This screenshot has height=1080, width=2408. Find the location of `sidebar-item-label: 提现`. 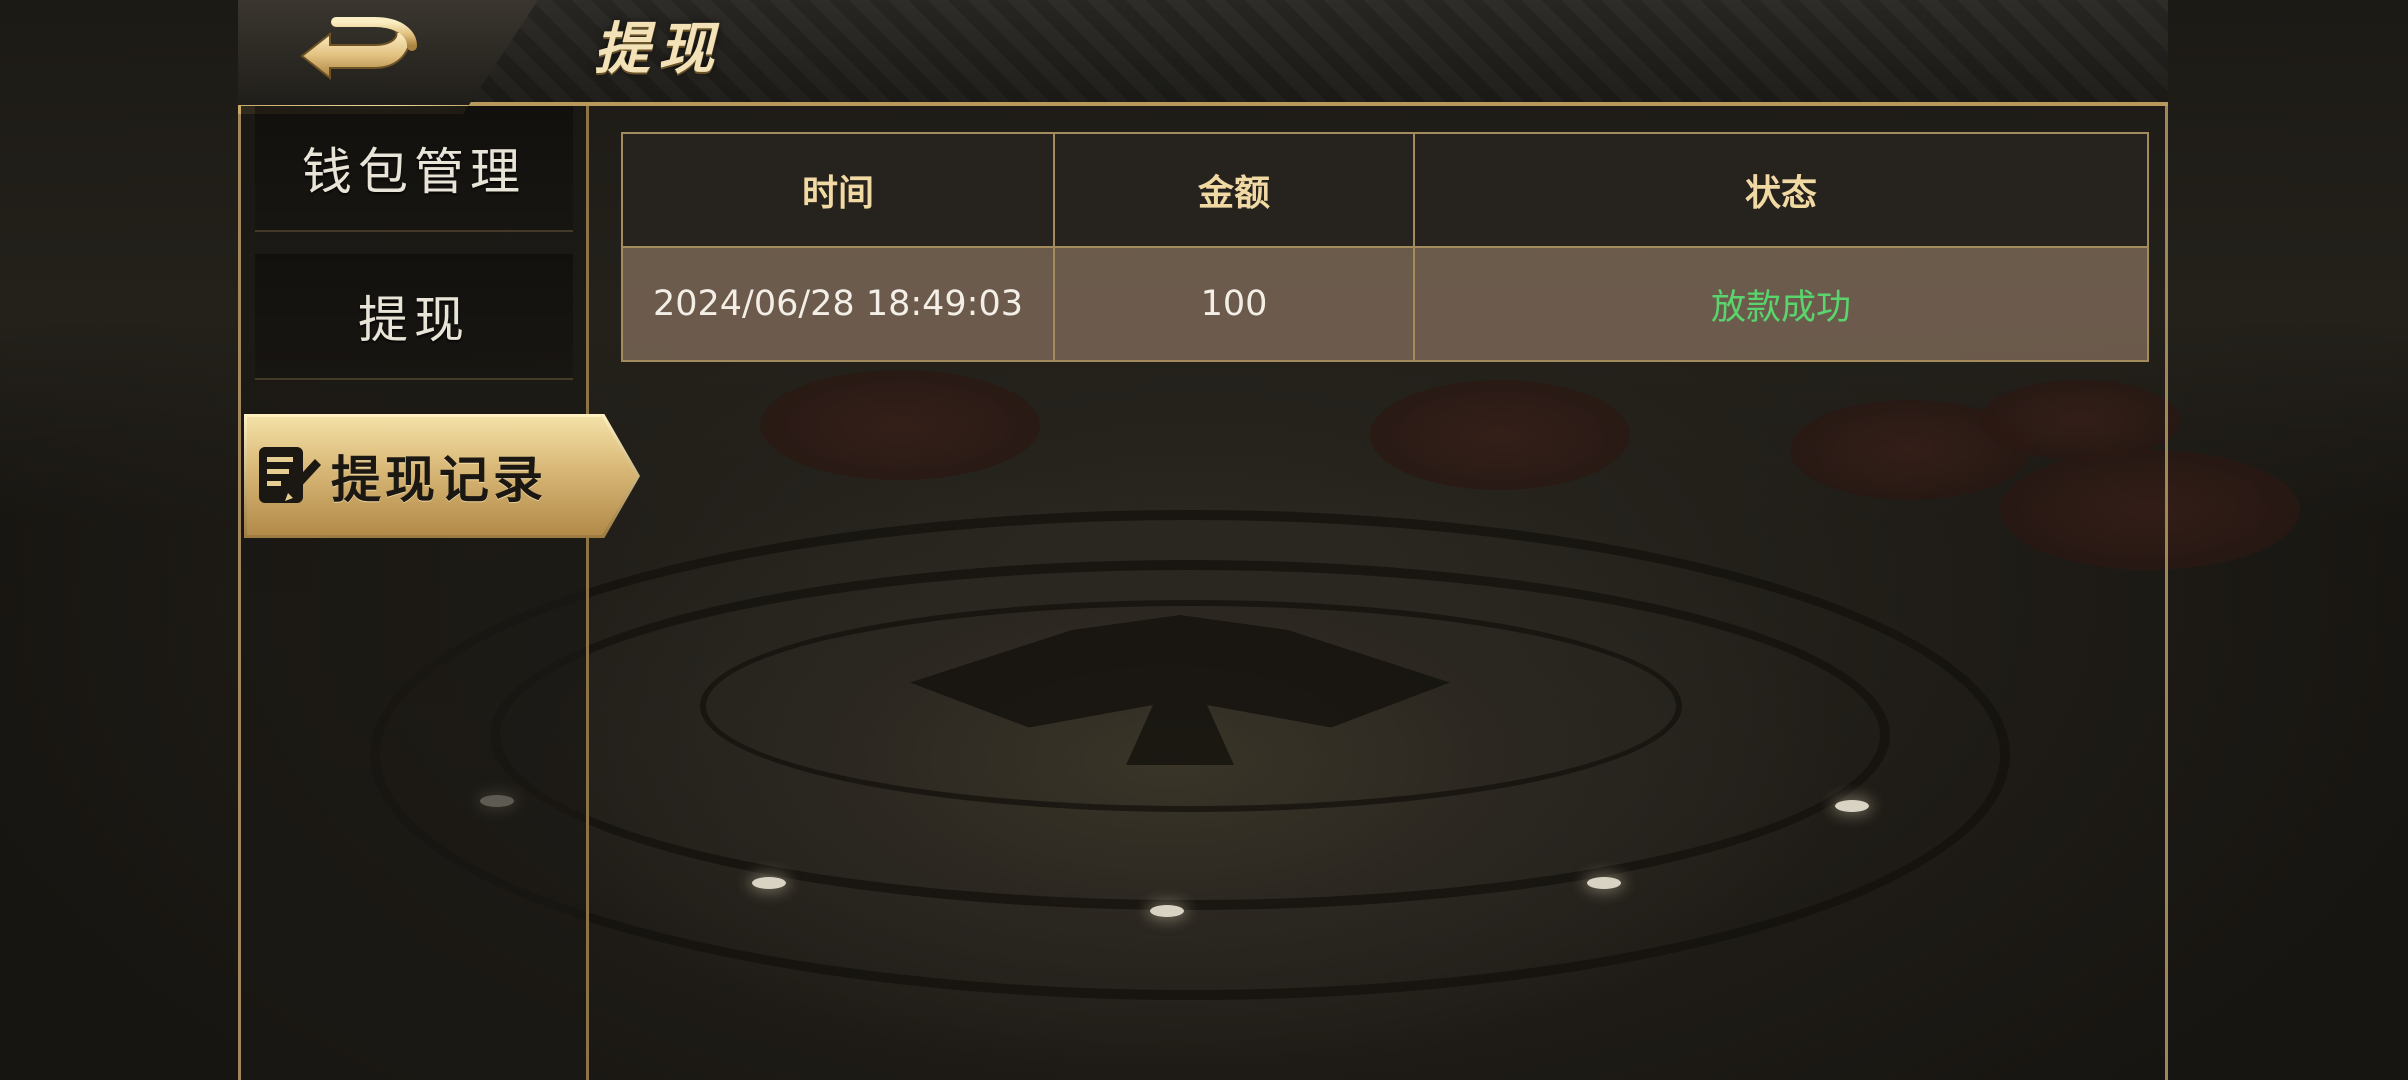

sidebar-item-label: 提现 is located at coordinates (414, 320).